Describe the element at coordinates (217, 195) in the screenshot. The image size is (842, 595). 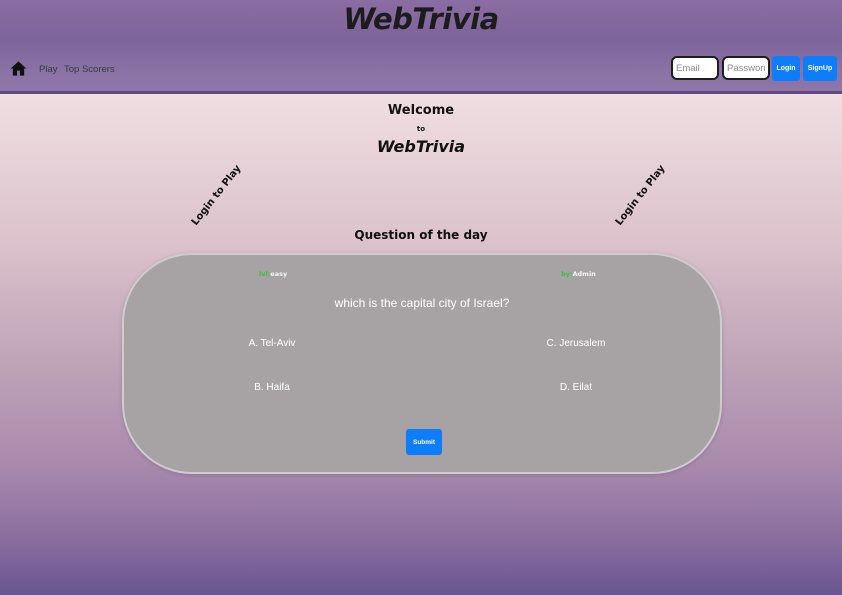
I see `login-to-play-left: Login to Play` at that location.